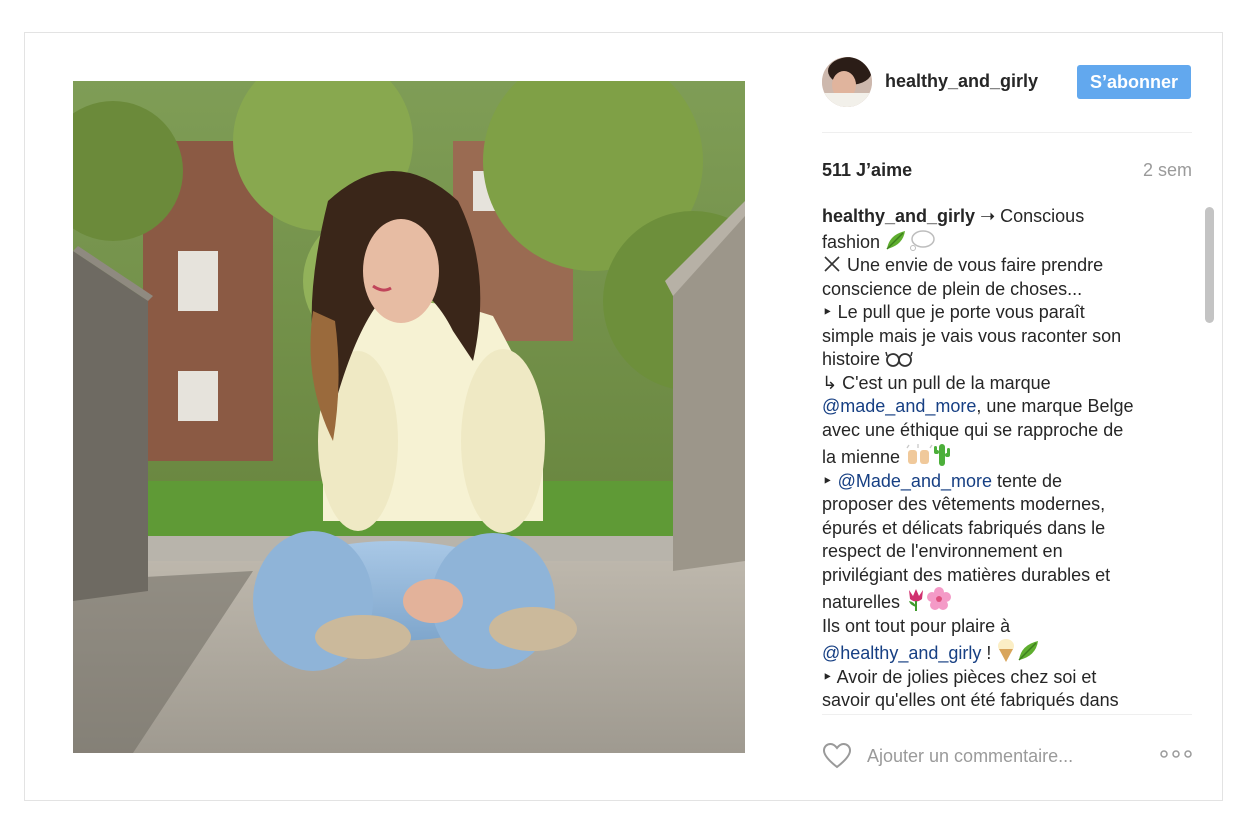 The width and height of the screenshot is (1250, 834). I want to click on avatar, so click(847, 82).